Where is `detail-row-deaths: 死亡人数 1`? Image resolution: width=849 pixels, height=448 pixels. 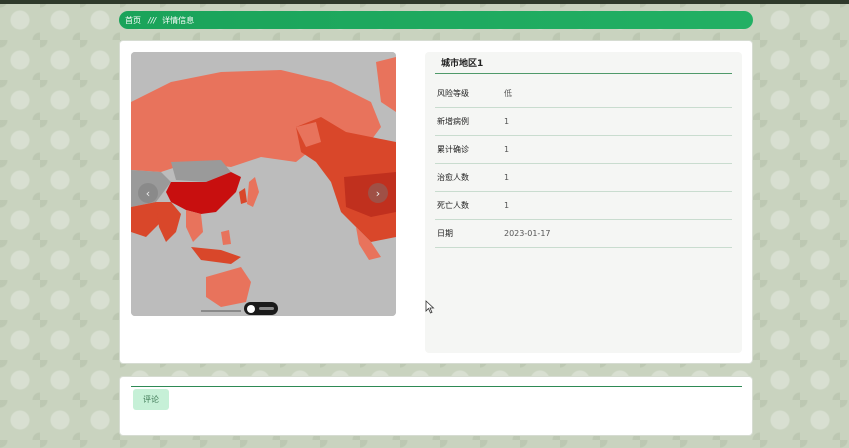
detail-row-deaths: 死亡人数 1 is located at coordinates (583, 206).